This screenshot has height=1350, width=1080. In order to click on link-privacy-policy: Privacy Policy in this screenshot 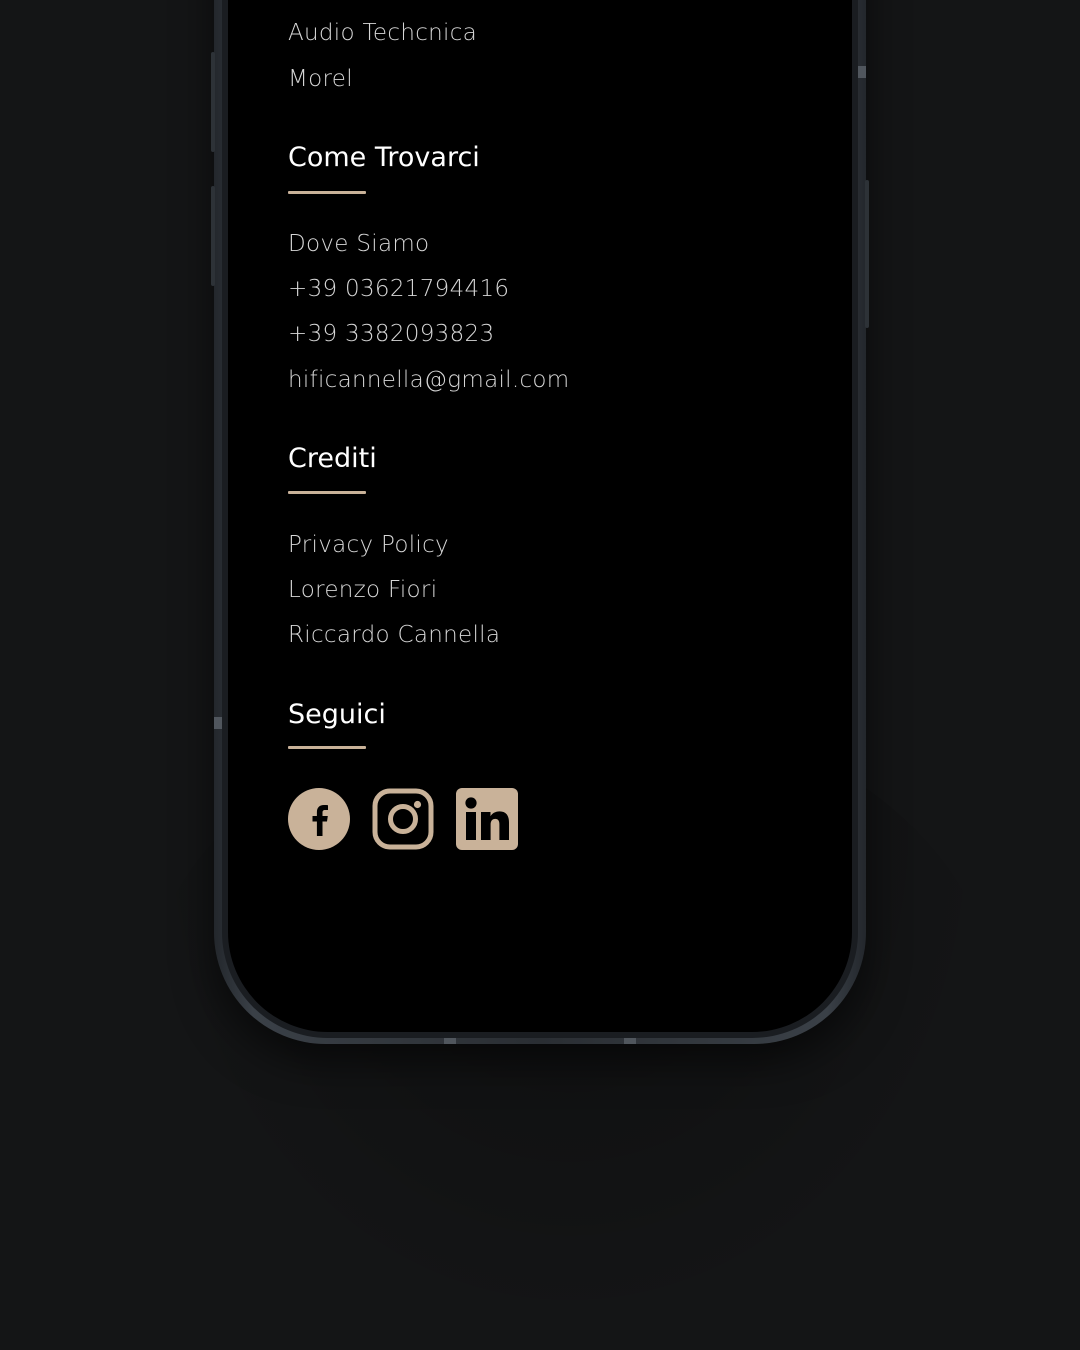, I will do `click(368, 545)`.